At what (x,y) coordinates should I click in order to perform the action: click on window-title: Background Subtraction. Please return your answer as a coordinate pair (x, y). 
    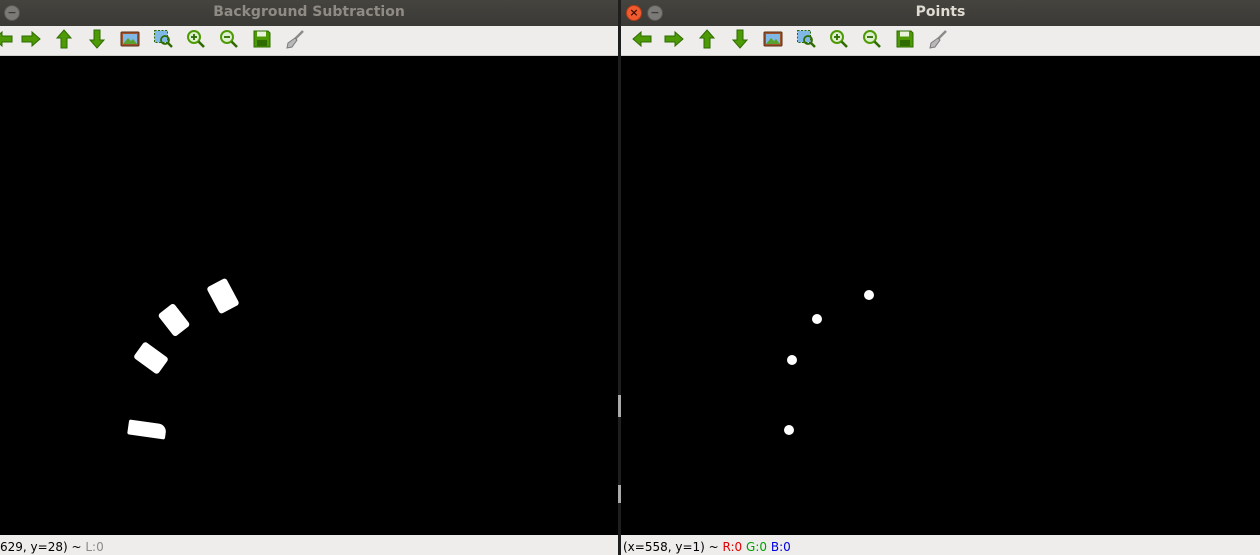
    Looking at the image, I should click on (309, 12).